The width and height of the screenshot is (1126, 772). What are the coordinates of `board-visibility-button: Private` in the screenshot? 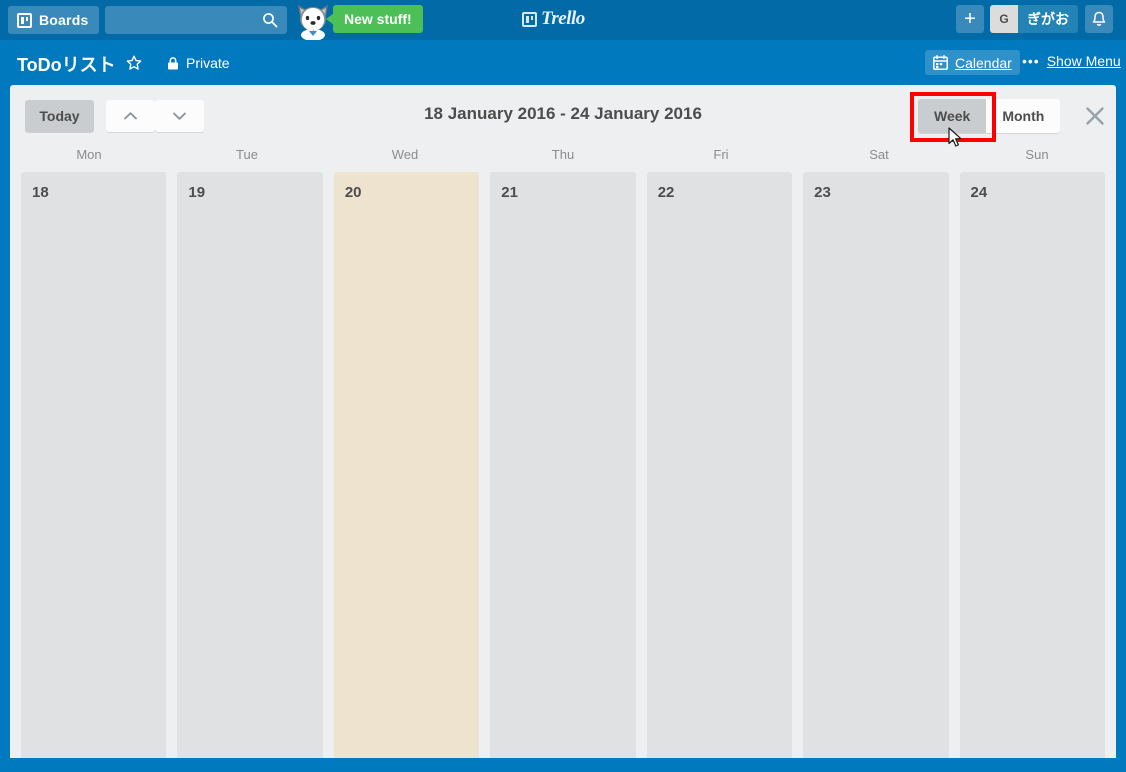 It's located at (198, 63).